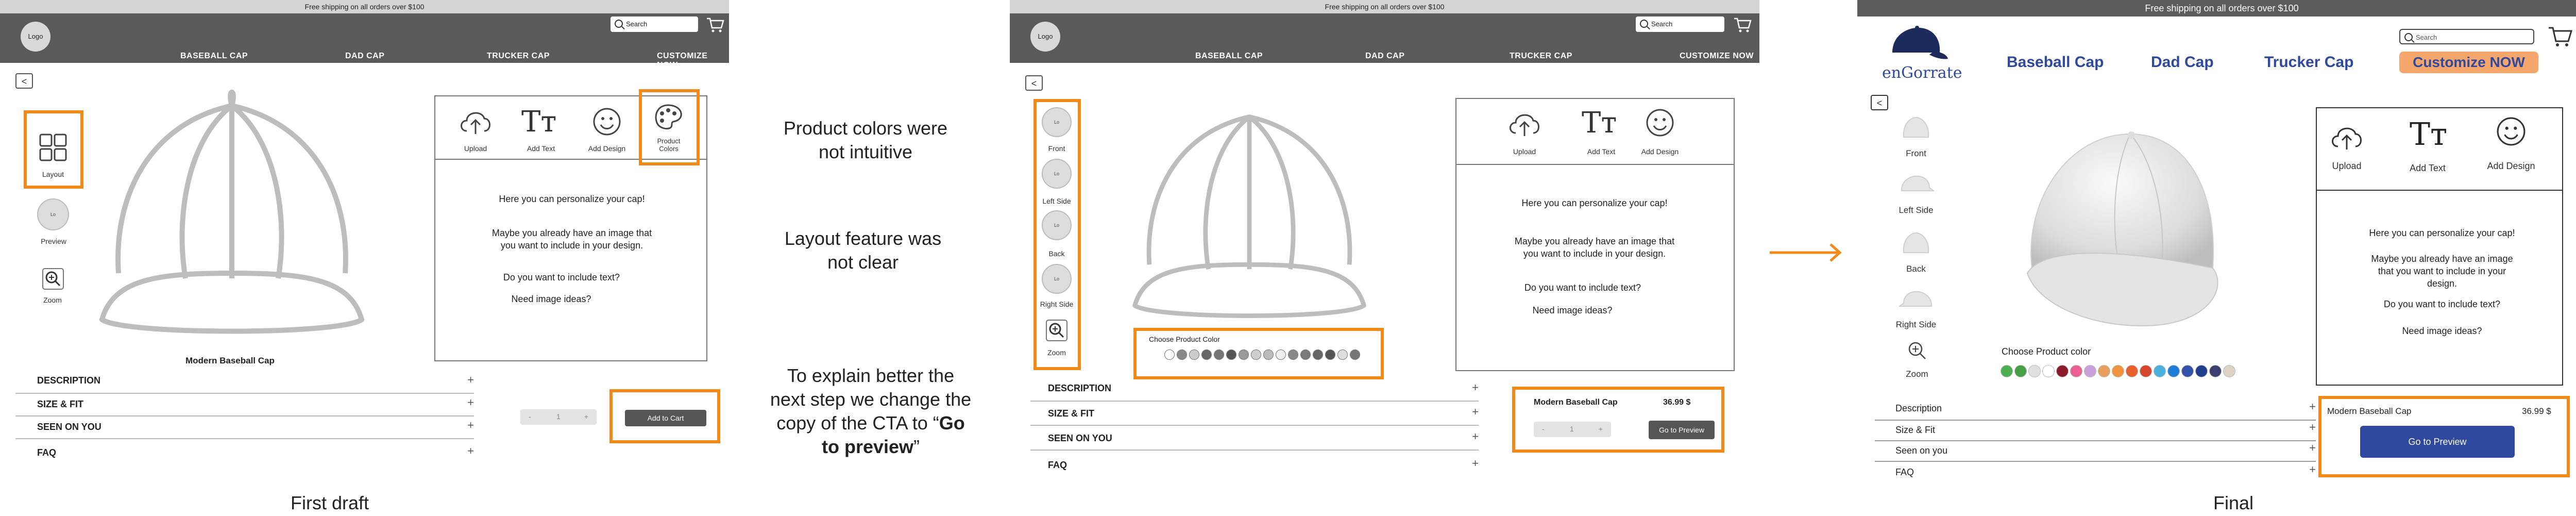 The width and height of the screenshot is (2576, 516). What do you see at coordinates (2095, 450) in the screenshot?
I see `accordion-seen-on-you: Seen on you +` at bounding box center [2095, 450].